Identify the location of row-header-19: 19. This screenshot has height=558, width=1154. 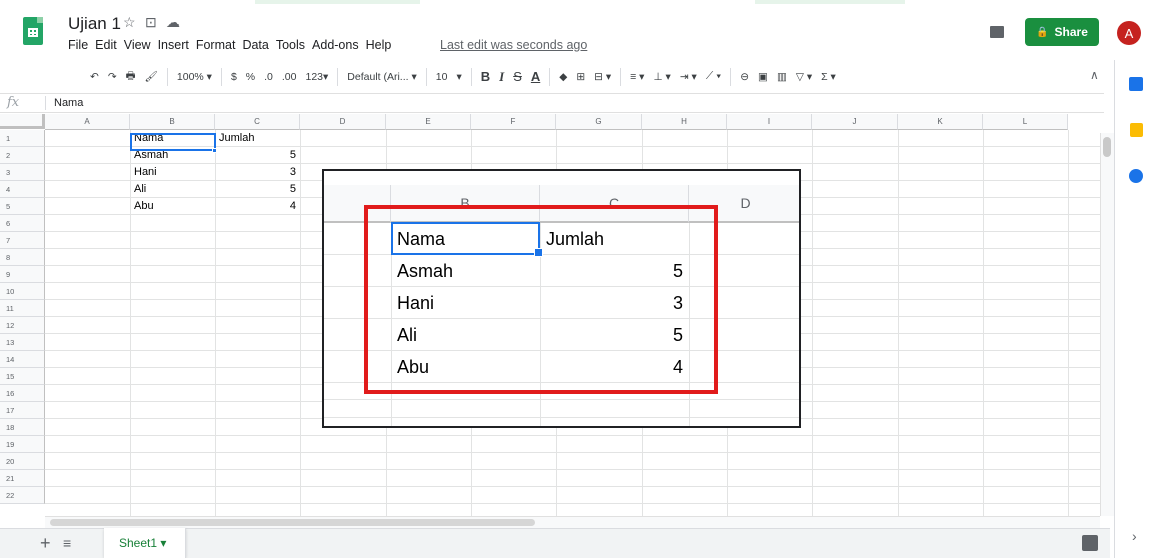
(22, 444).